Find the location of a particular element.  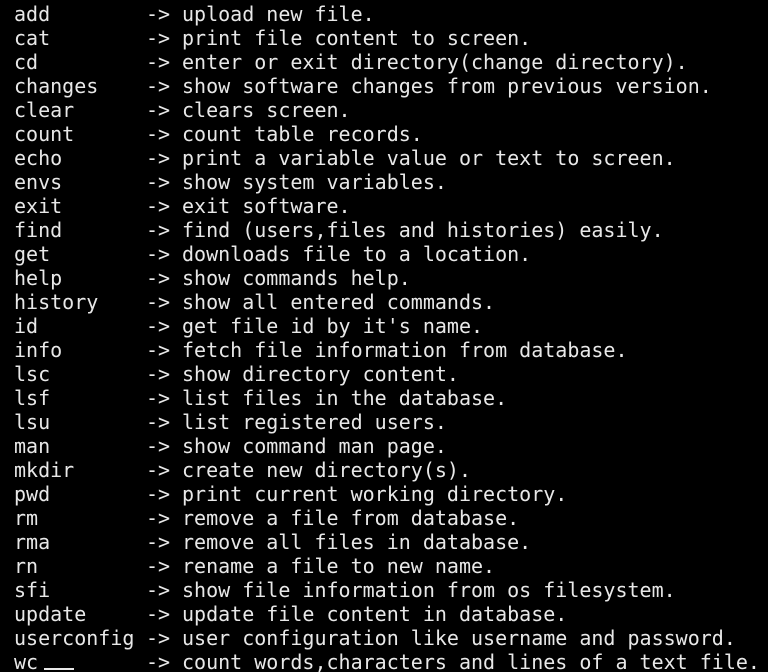

command-name: clear is located at coordinates (44, 110).